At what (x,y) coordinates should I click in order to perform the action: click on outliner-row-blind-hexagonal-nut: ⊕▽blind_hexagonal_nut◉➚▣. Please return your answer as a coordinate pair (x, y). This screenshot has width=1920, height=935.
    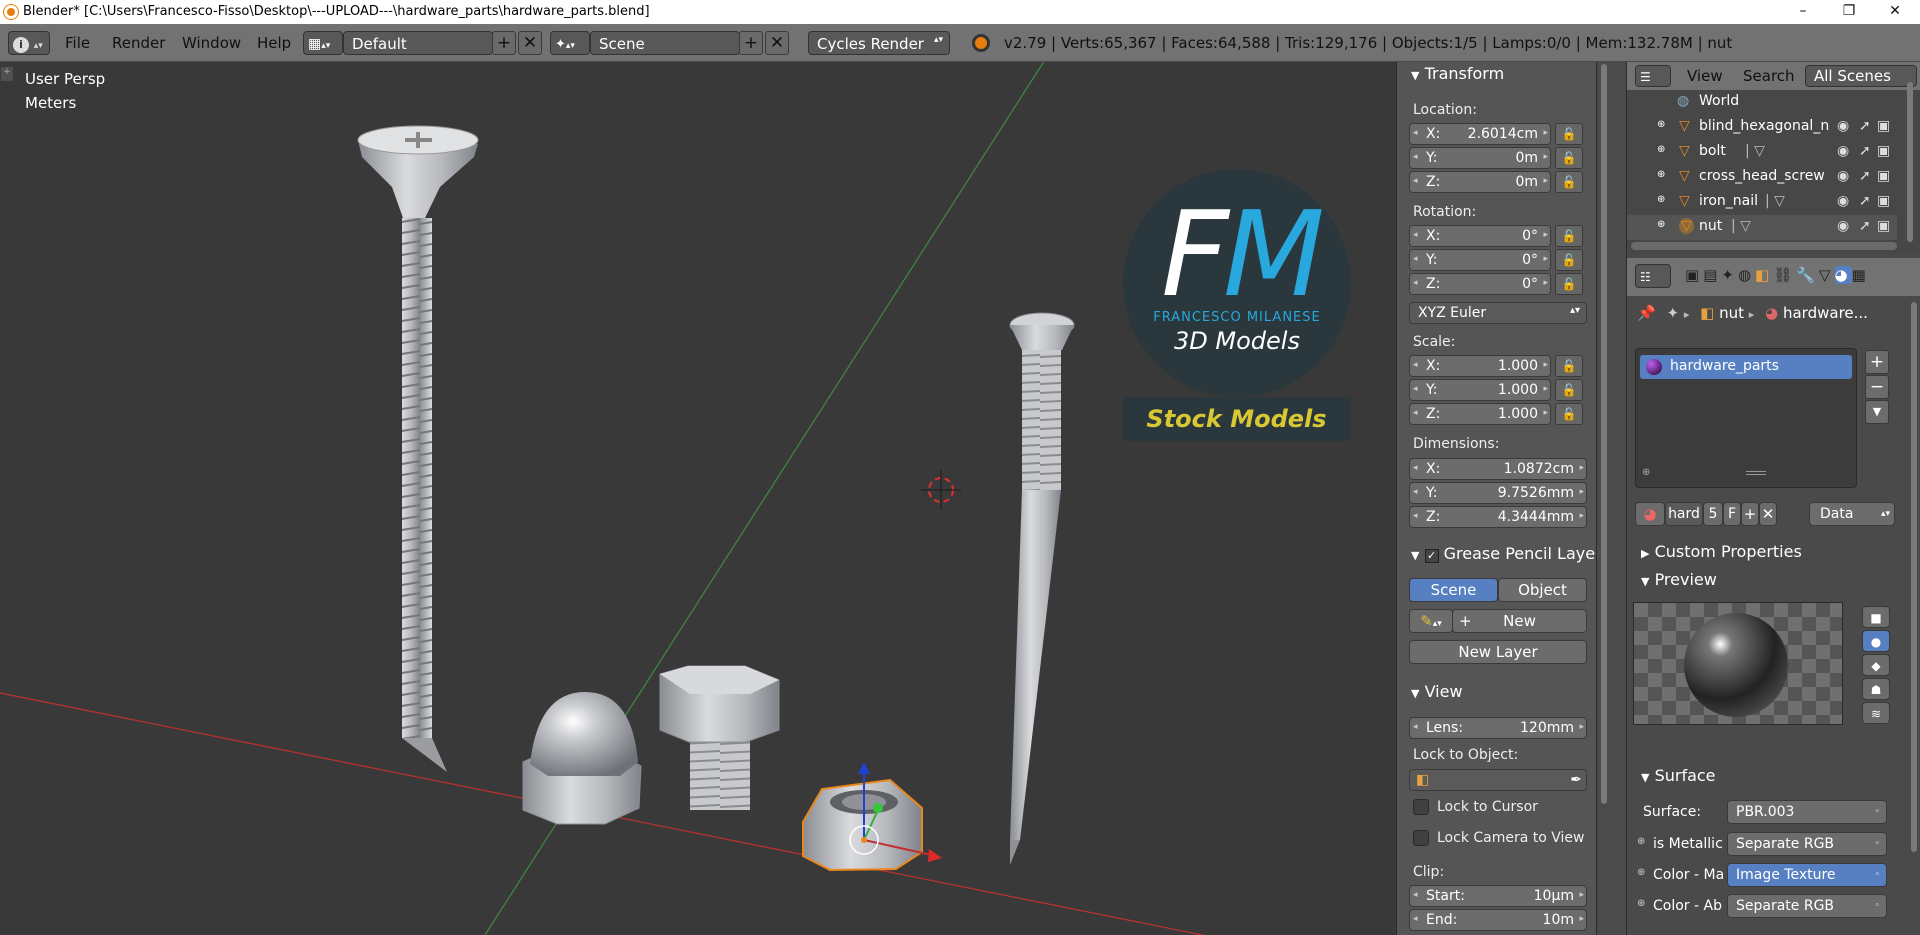
    Looking at the image, I should click on (1762, 127).